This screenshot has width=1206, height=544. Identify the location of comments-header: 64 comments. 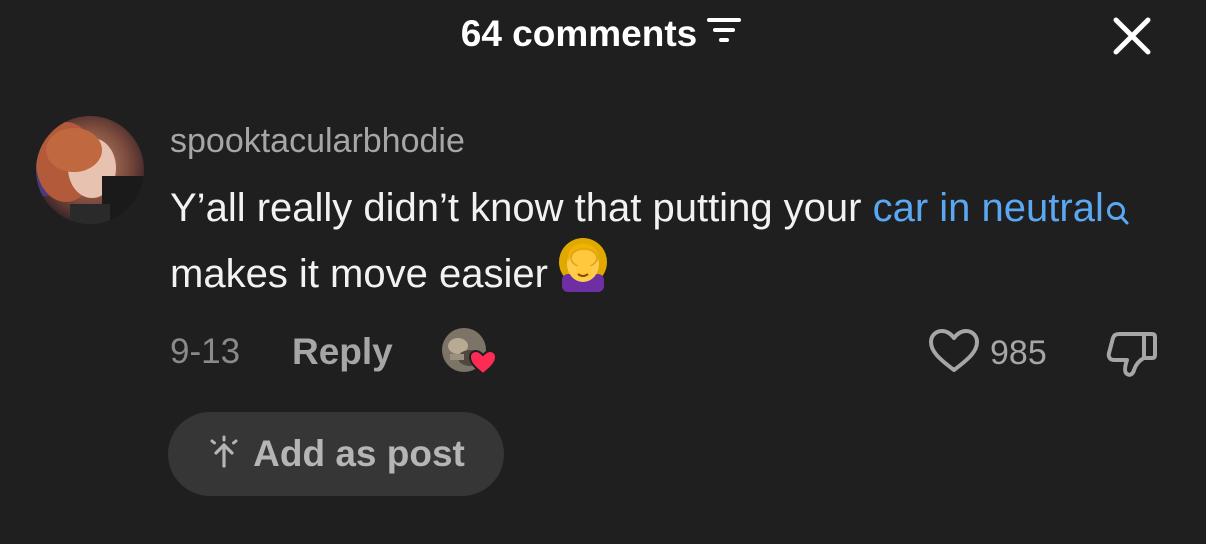
(603, 35).